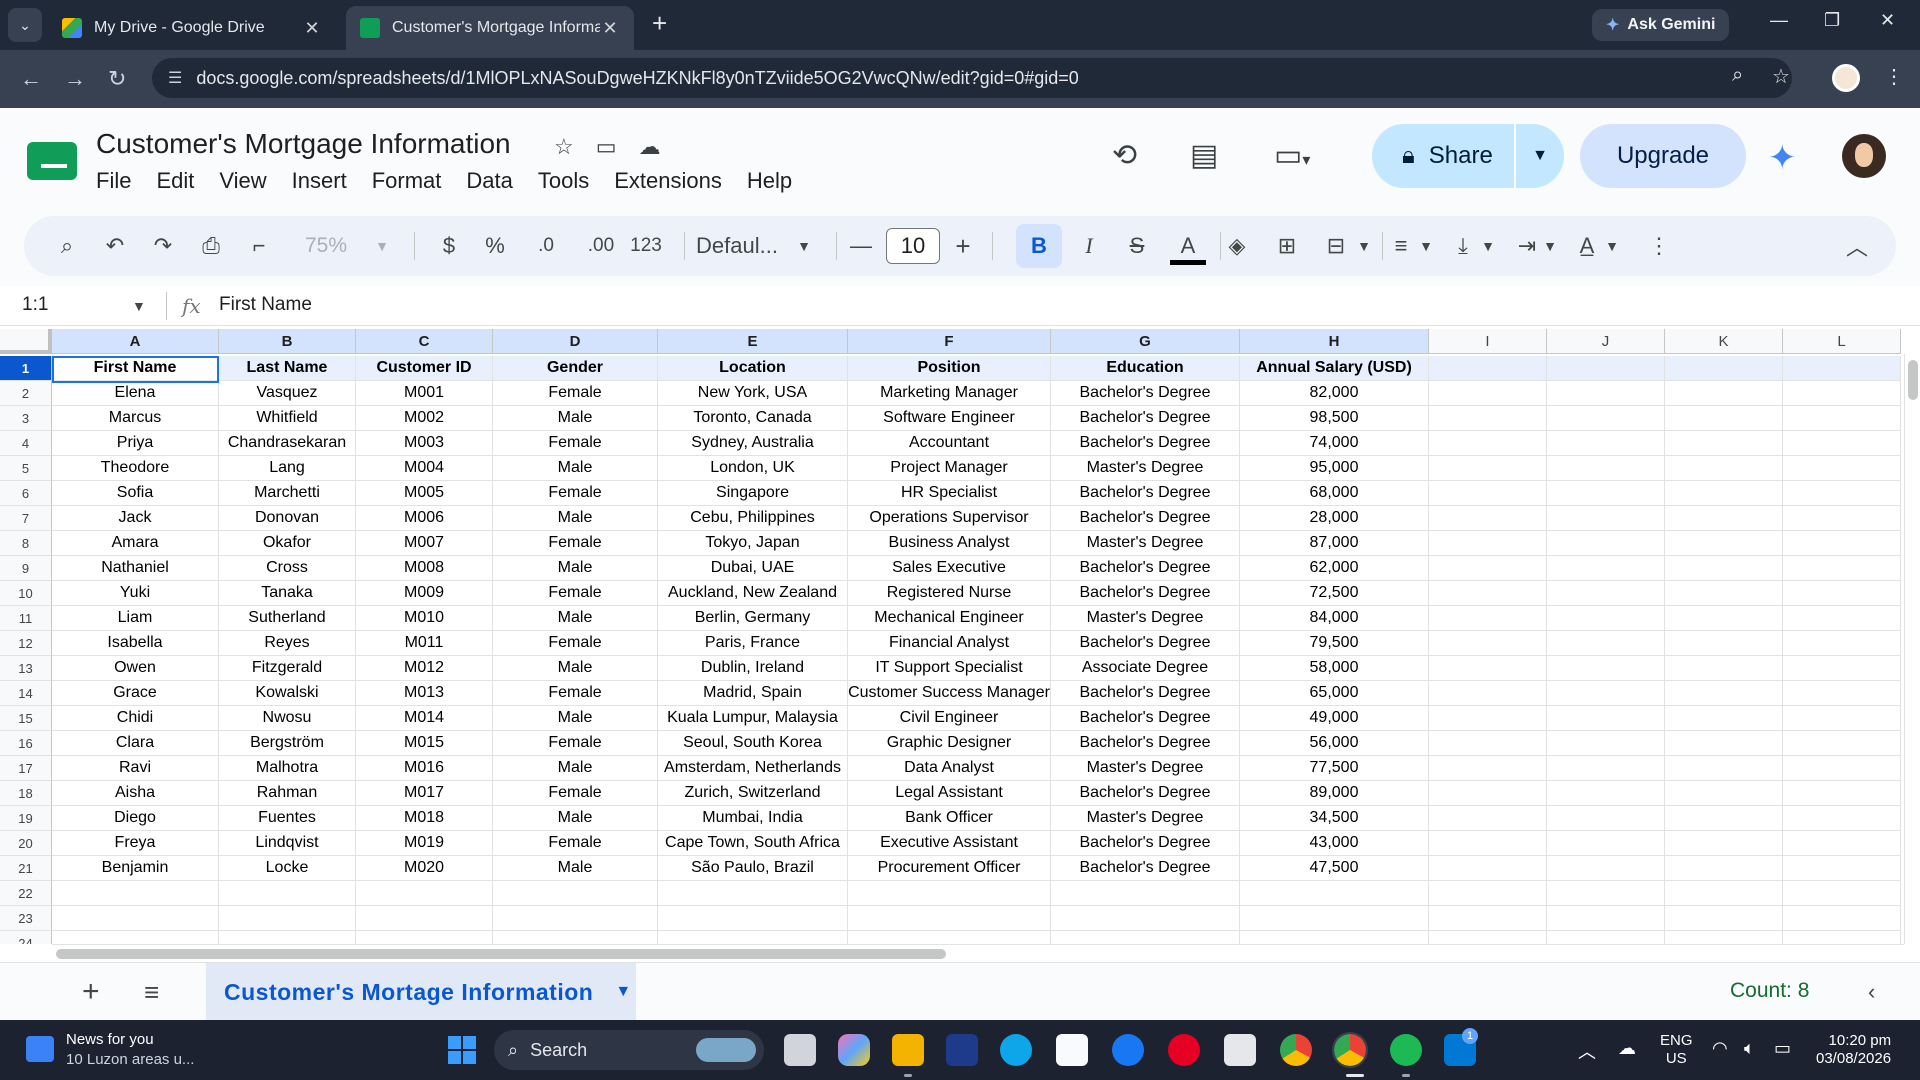  Describe the element at coordinates (319, 181) in the screenshot. I see `menu-insert: Insert` at that location.